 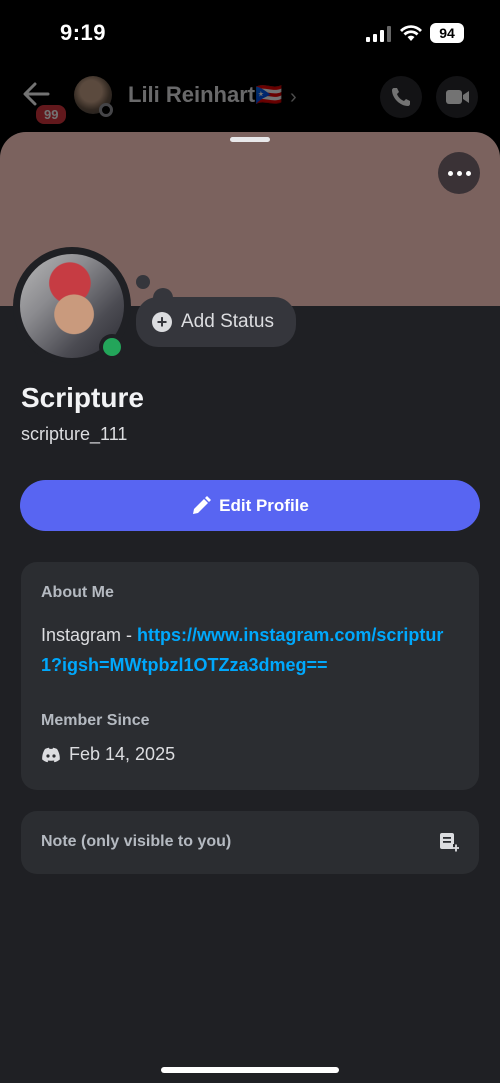 What do you see at coordinates (264, 505) in the screenshot?
I see `edit-profile-label: Edit Profile` at bounding box center [264, 505].